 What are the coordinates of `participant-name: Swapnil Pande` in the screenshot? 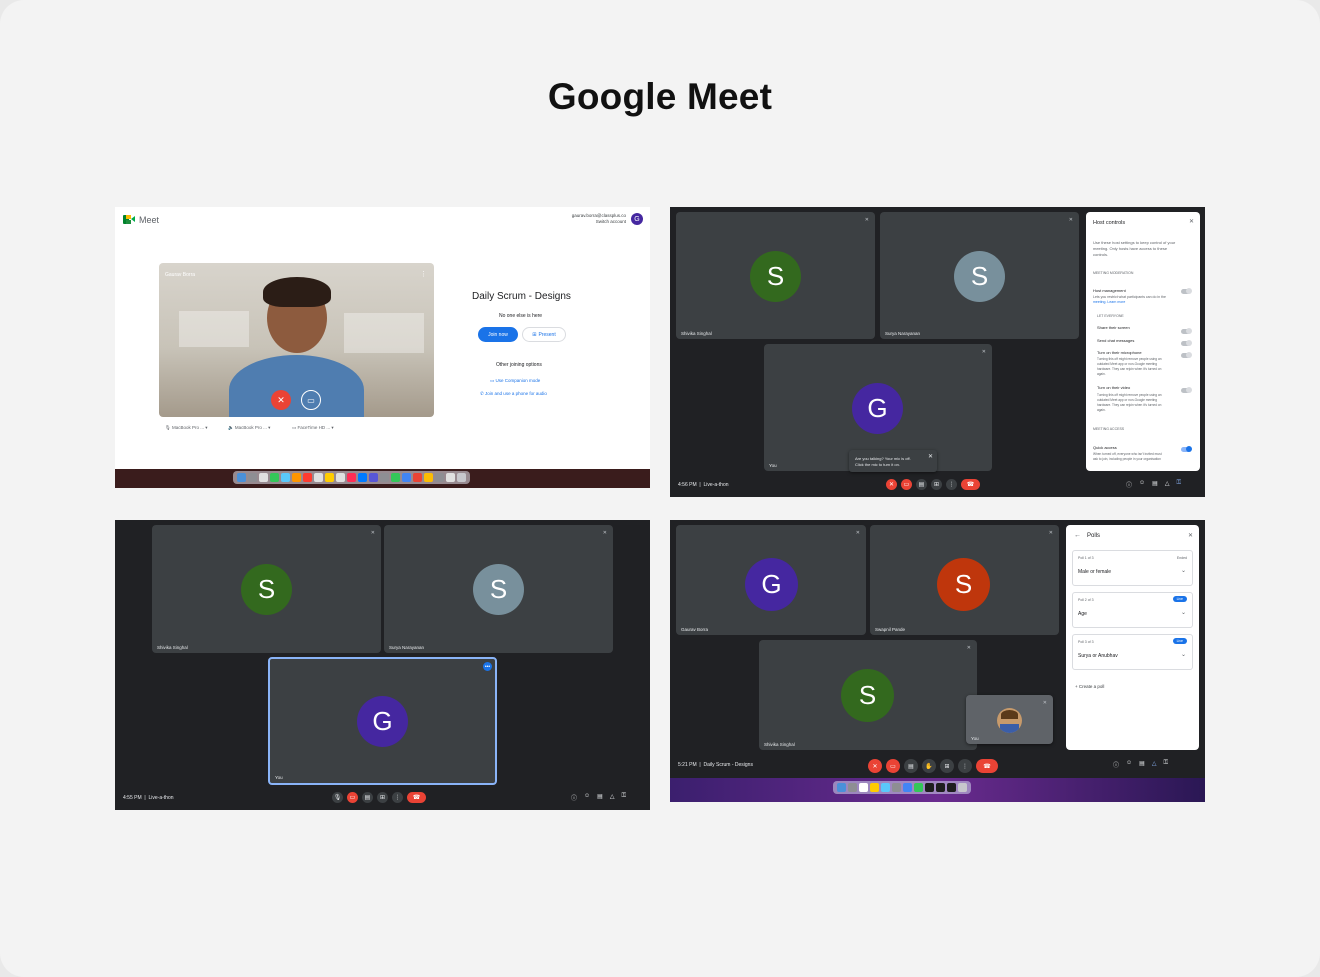 It's located at (890, 629).